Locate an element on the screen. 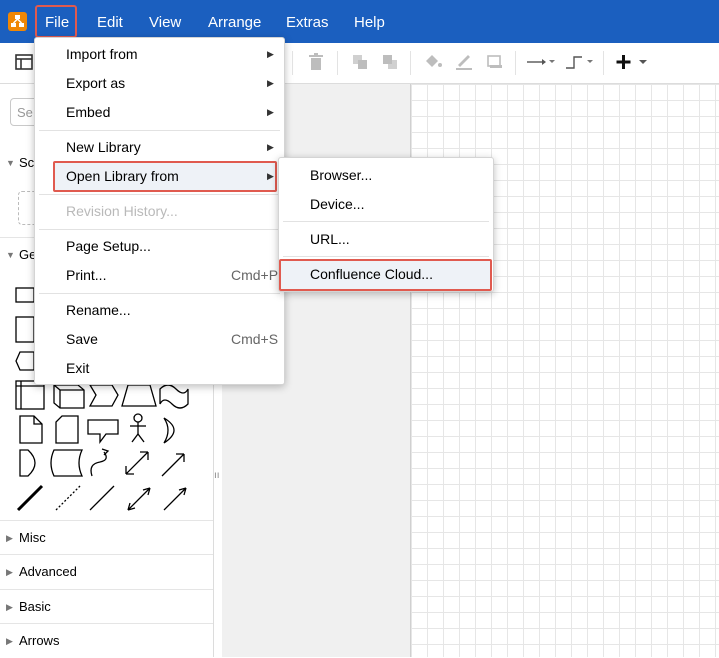 This screenshot has height=658, width=719. save-shortcut: Cmd+S is located at coordinates (255, 339).